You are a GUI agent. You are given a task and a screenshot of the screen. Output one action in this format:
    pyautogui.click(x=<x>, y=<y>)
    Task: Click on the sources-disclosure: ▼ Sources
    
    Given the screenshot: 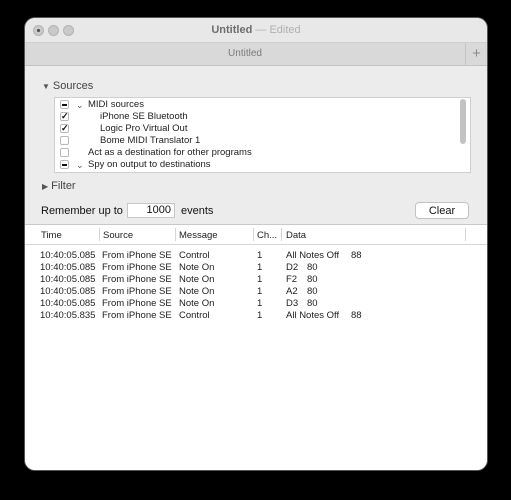 What is the action you would take?
    pyautogui.click(x=67, y=86)
    